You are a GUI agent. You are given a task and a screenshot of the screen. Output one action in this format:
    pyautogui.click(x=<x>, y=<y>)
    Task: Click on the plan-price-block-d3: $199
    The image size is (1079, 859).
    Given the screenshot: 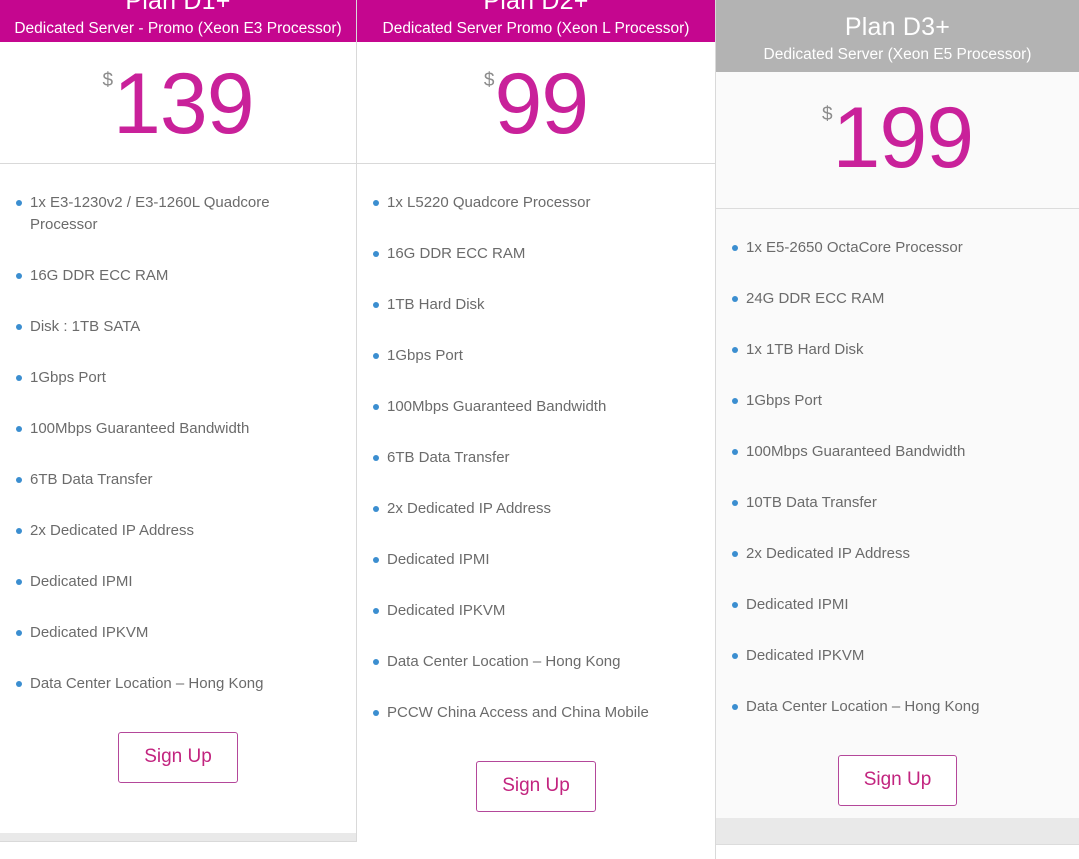 What is the action you would take?
    pyautogui.click(x=897, y=140)
    